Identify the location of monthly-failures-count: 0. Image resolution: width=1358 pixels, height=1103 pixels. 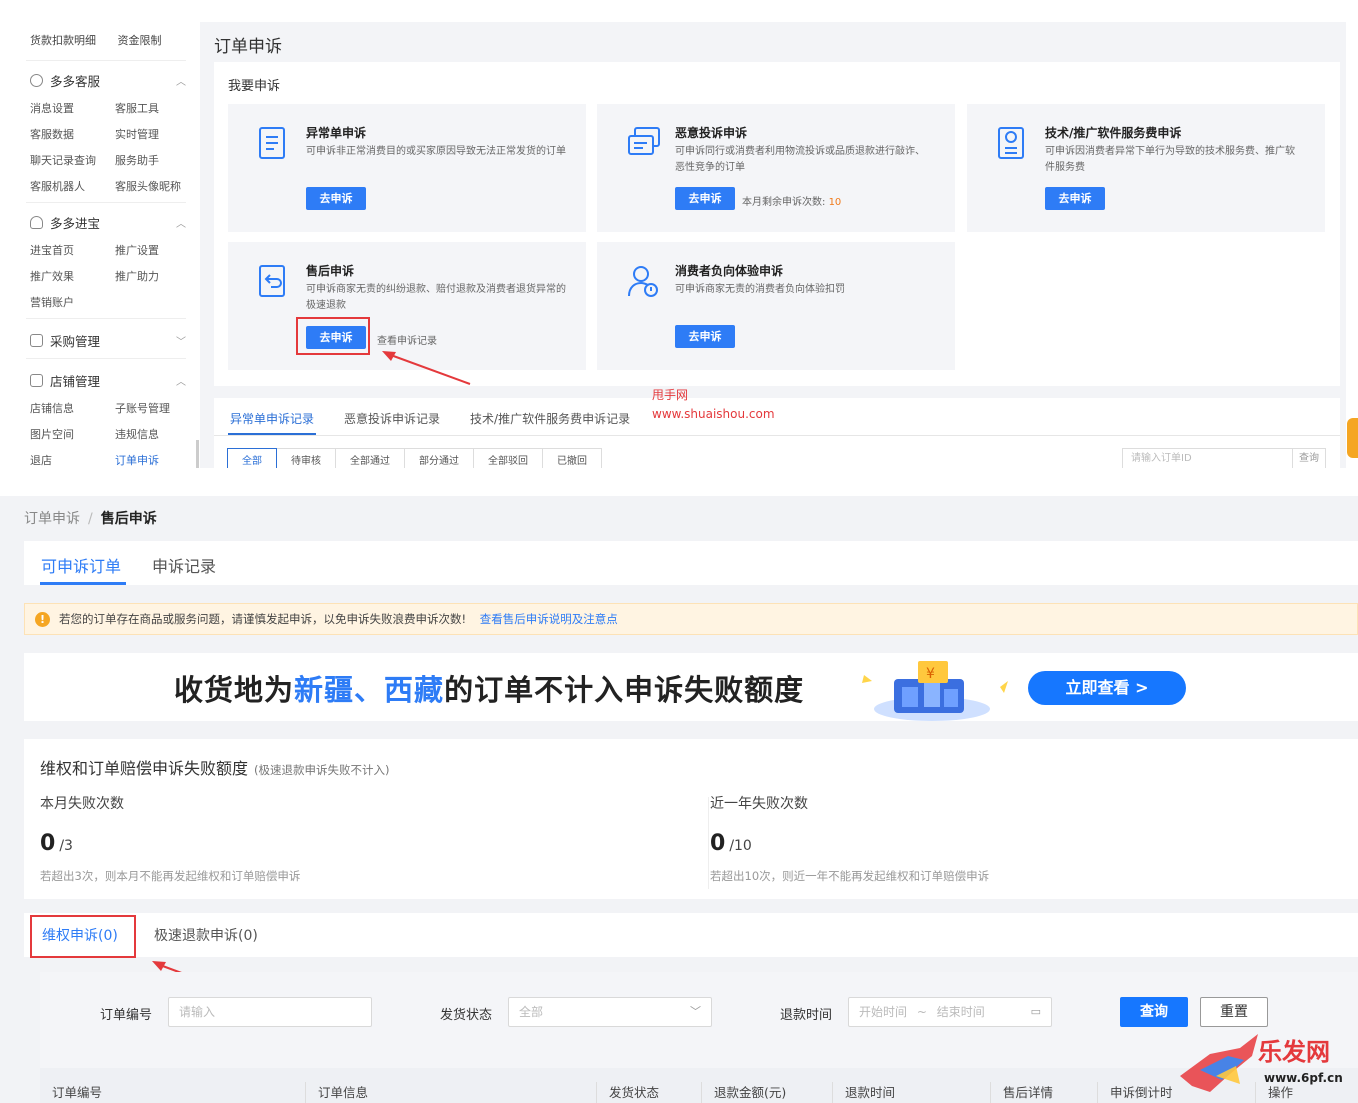
(48, 843).